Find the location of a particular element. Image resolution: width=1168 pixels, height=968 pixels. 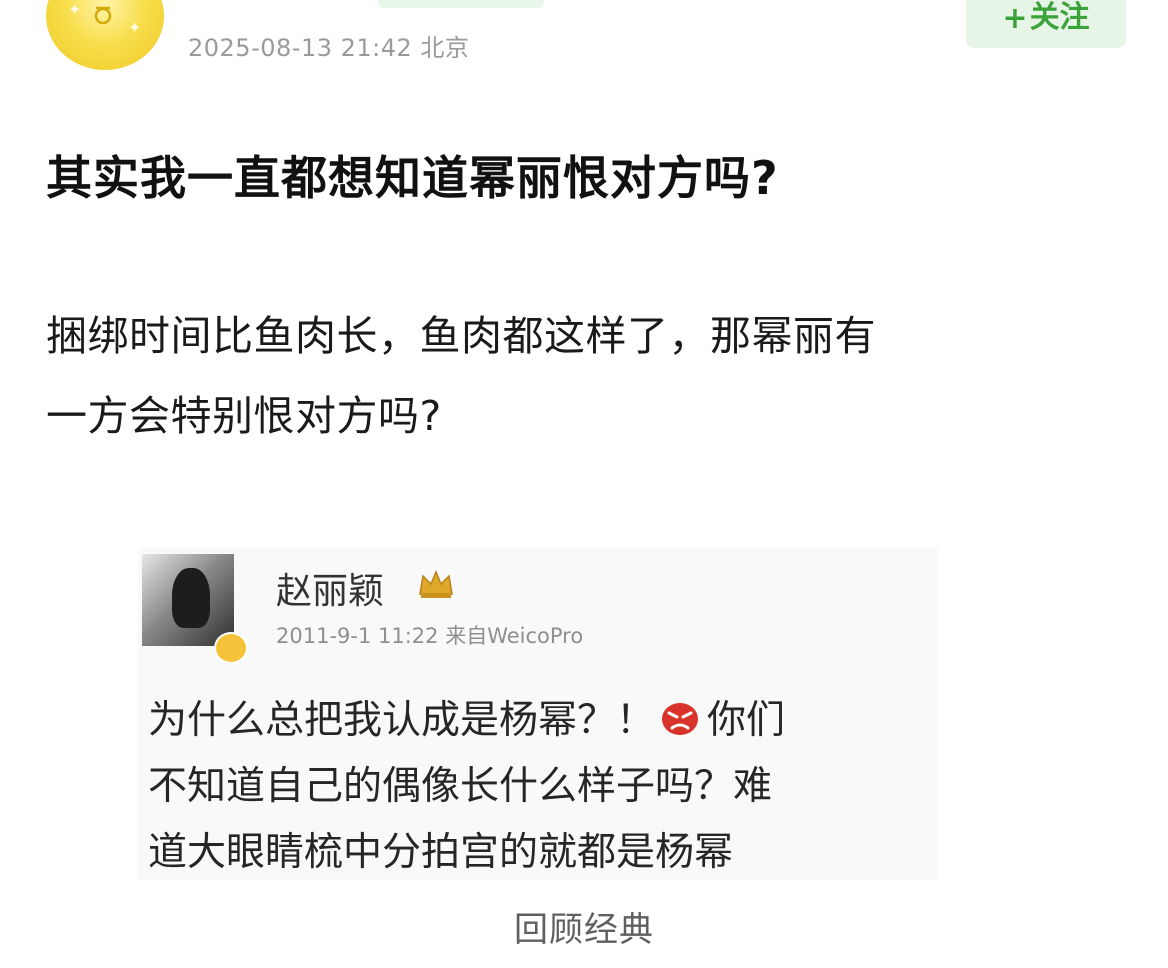

quoted-text-line: 不知道自己的偶像长什么样子吗？难 is located at coordinates (460, 786).